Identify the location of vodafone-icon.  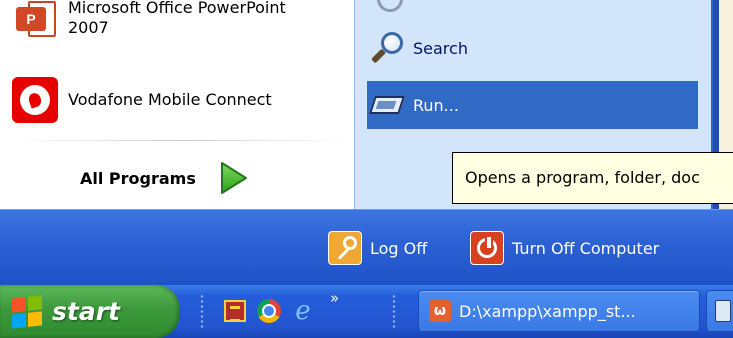
(35, 100).